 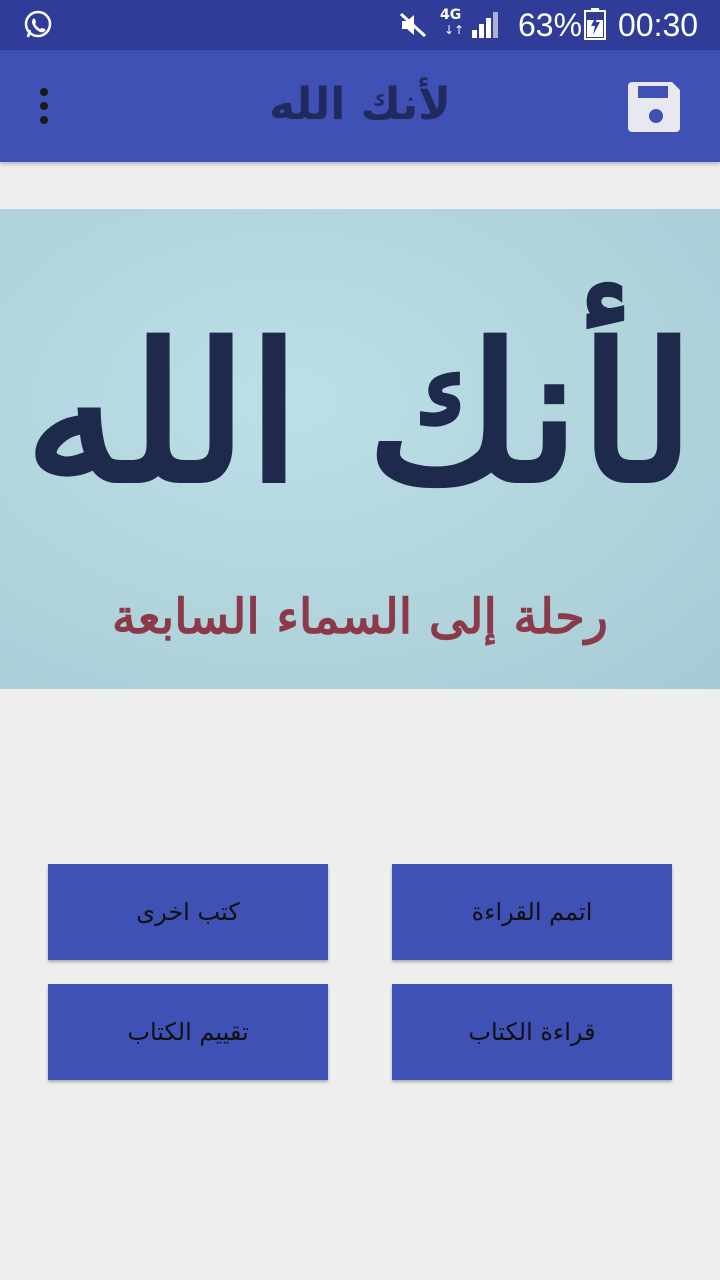 I want to click on whatsapp-icon, so click(x=38, y=24).